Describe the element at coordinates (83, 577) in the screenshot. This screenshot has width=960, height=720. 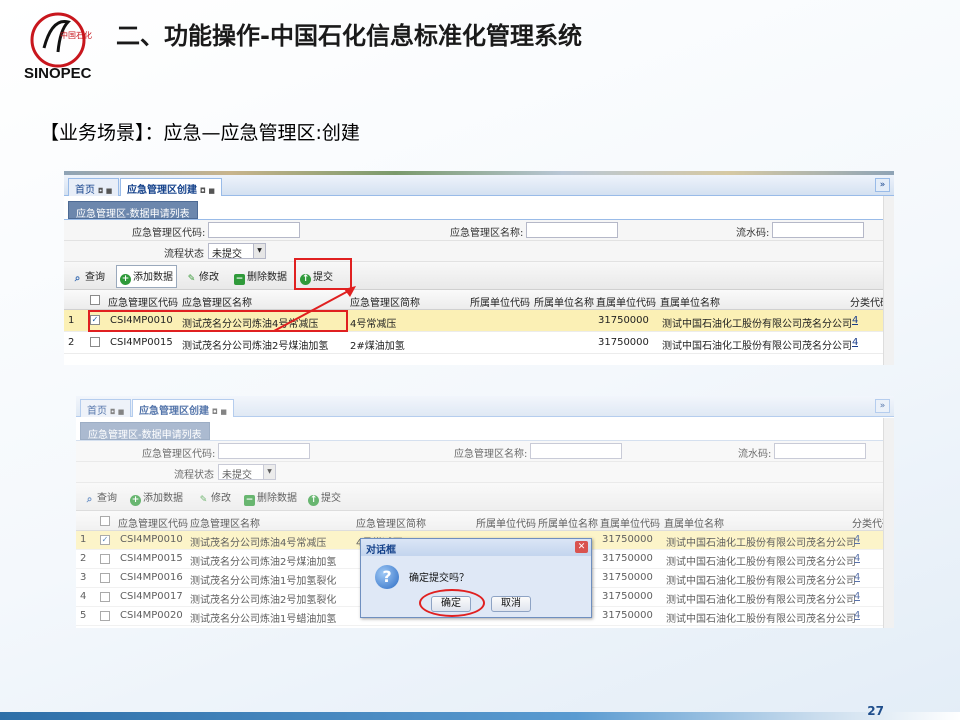
I see `row-number: 3` at that location.